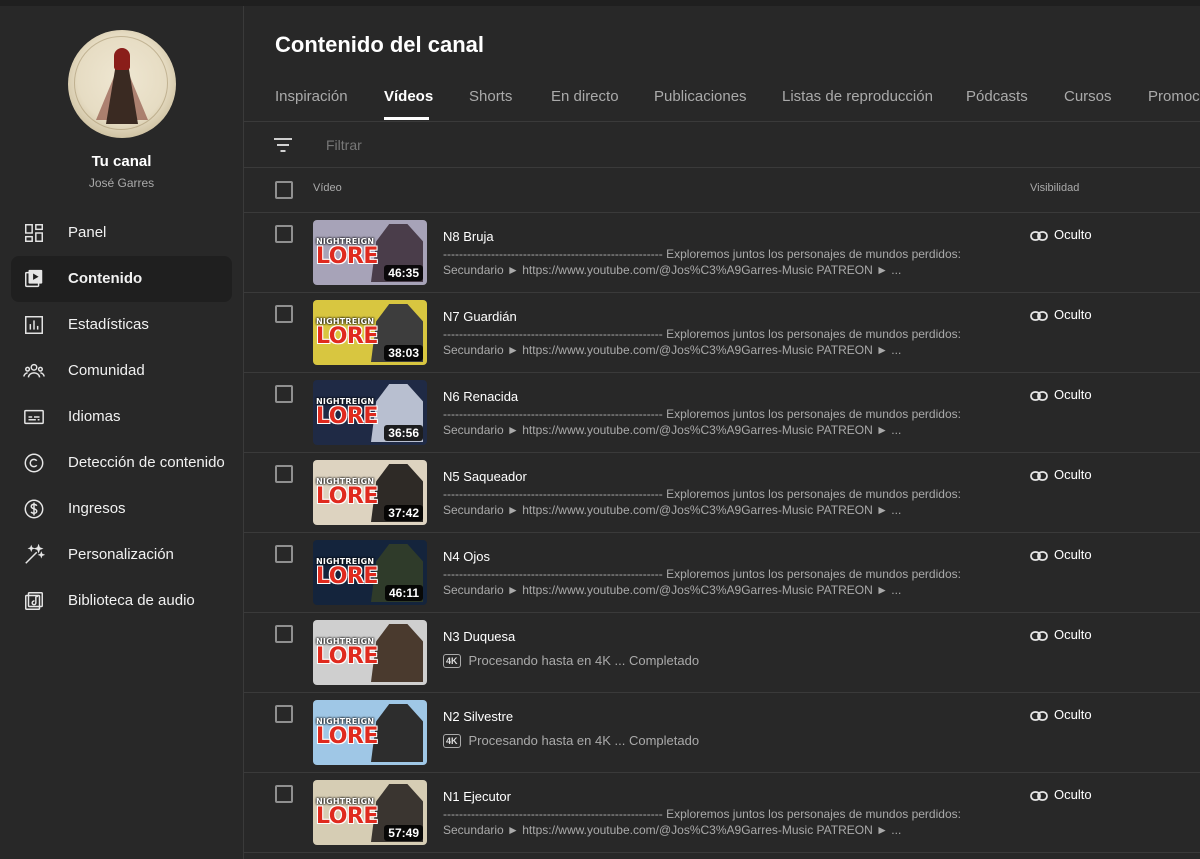 This screenshot has height=859, width=1200. I want to click on tab-publicaciones: Publicaciones, so click(700, 96).